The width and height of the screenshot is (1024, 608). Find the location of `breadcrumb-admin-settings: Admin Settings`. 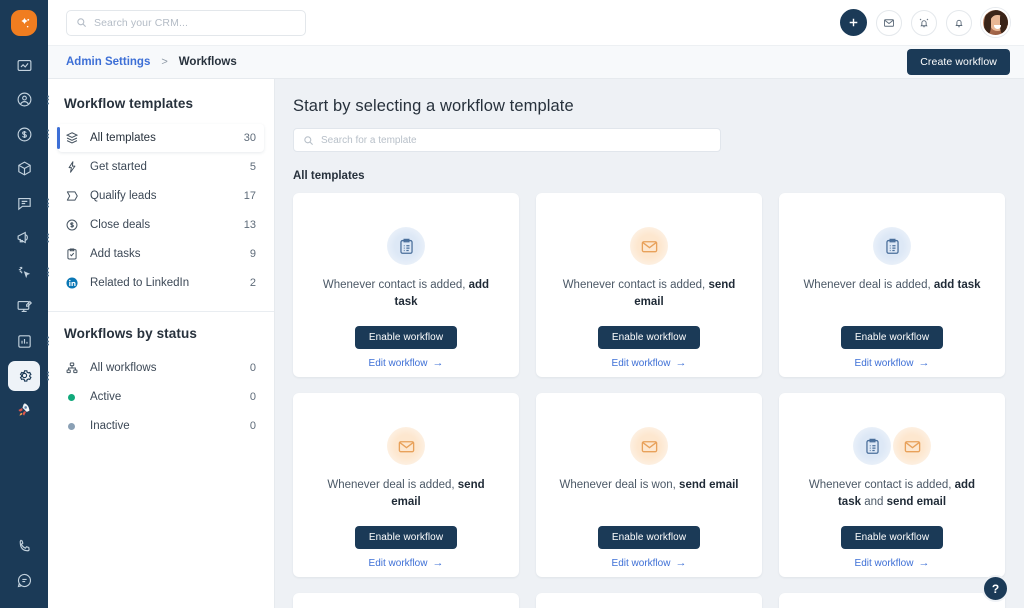

breadcrumb-admin-settings: Admin Settings is located at coordinates (108, 62).